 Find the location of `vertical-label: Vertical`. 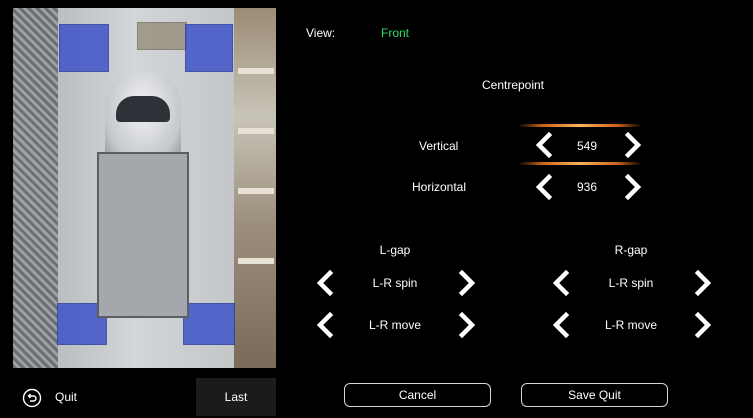

vertical-label: Vertical is located at coordinates (439, 146).